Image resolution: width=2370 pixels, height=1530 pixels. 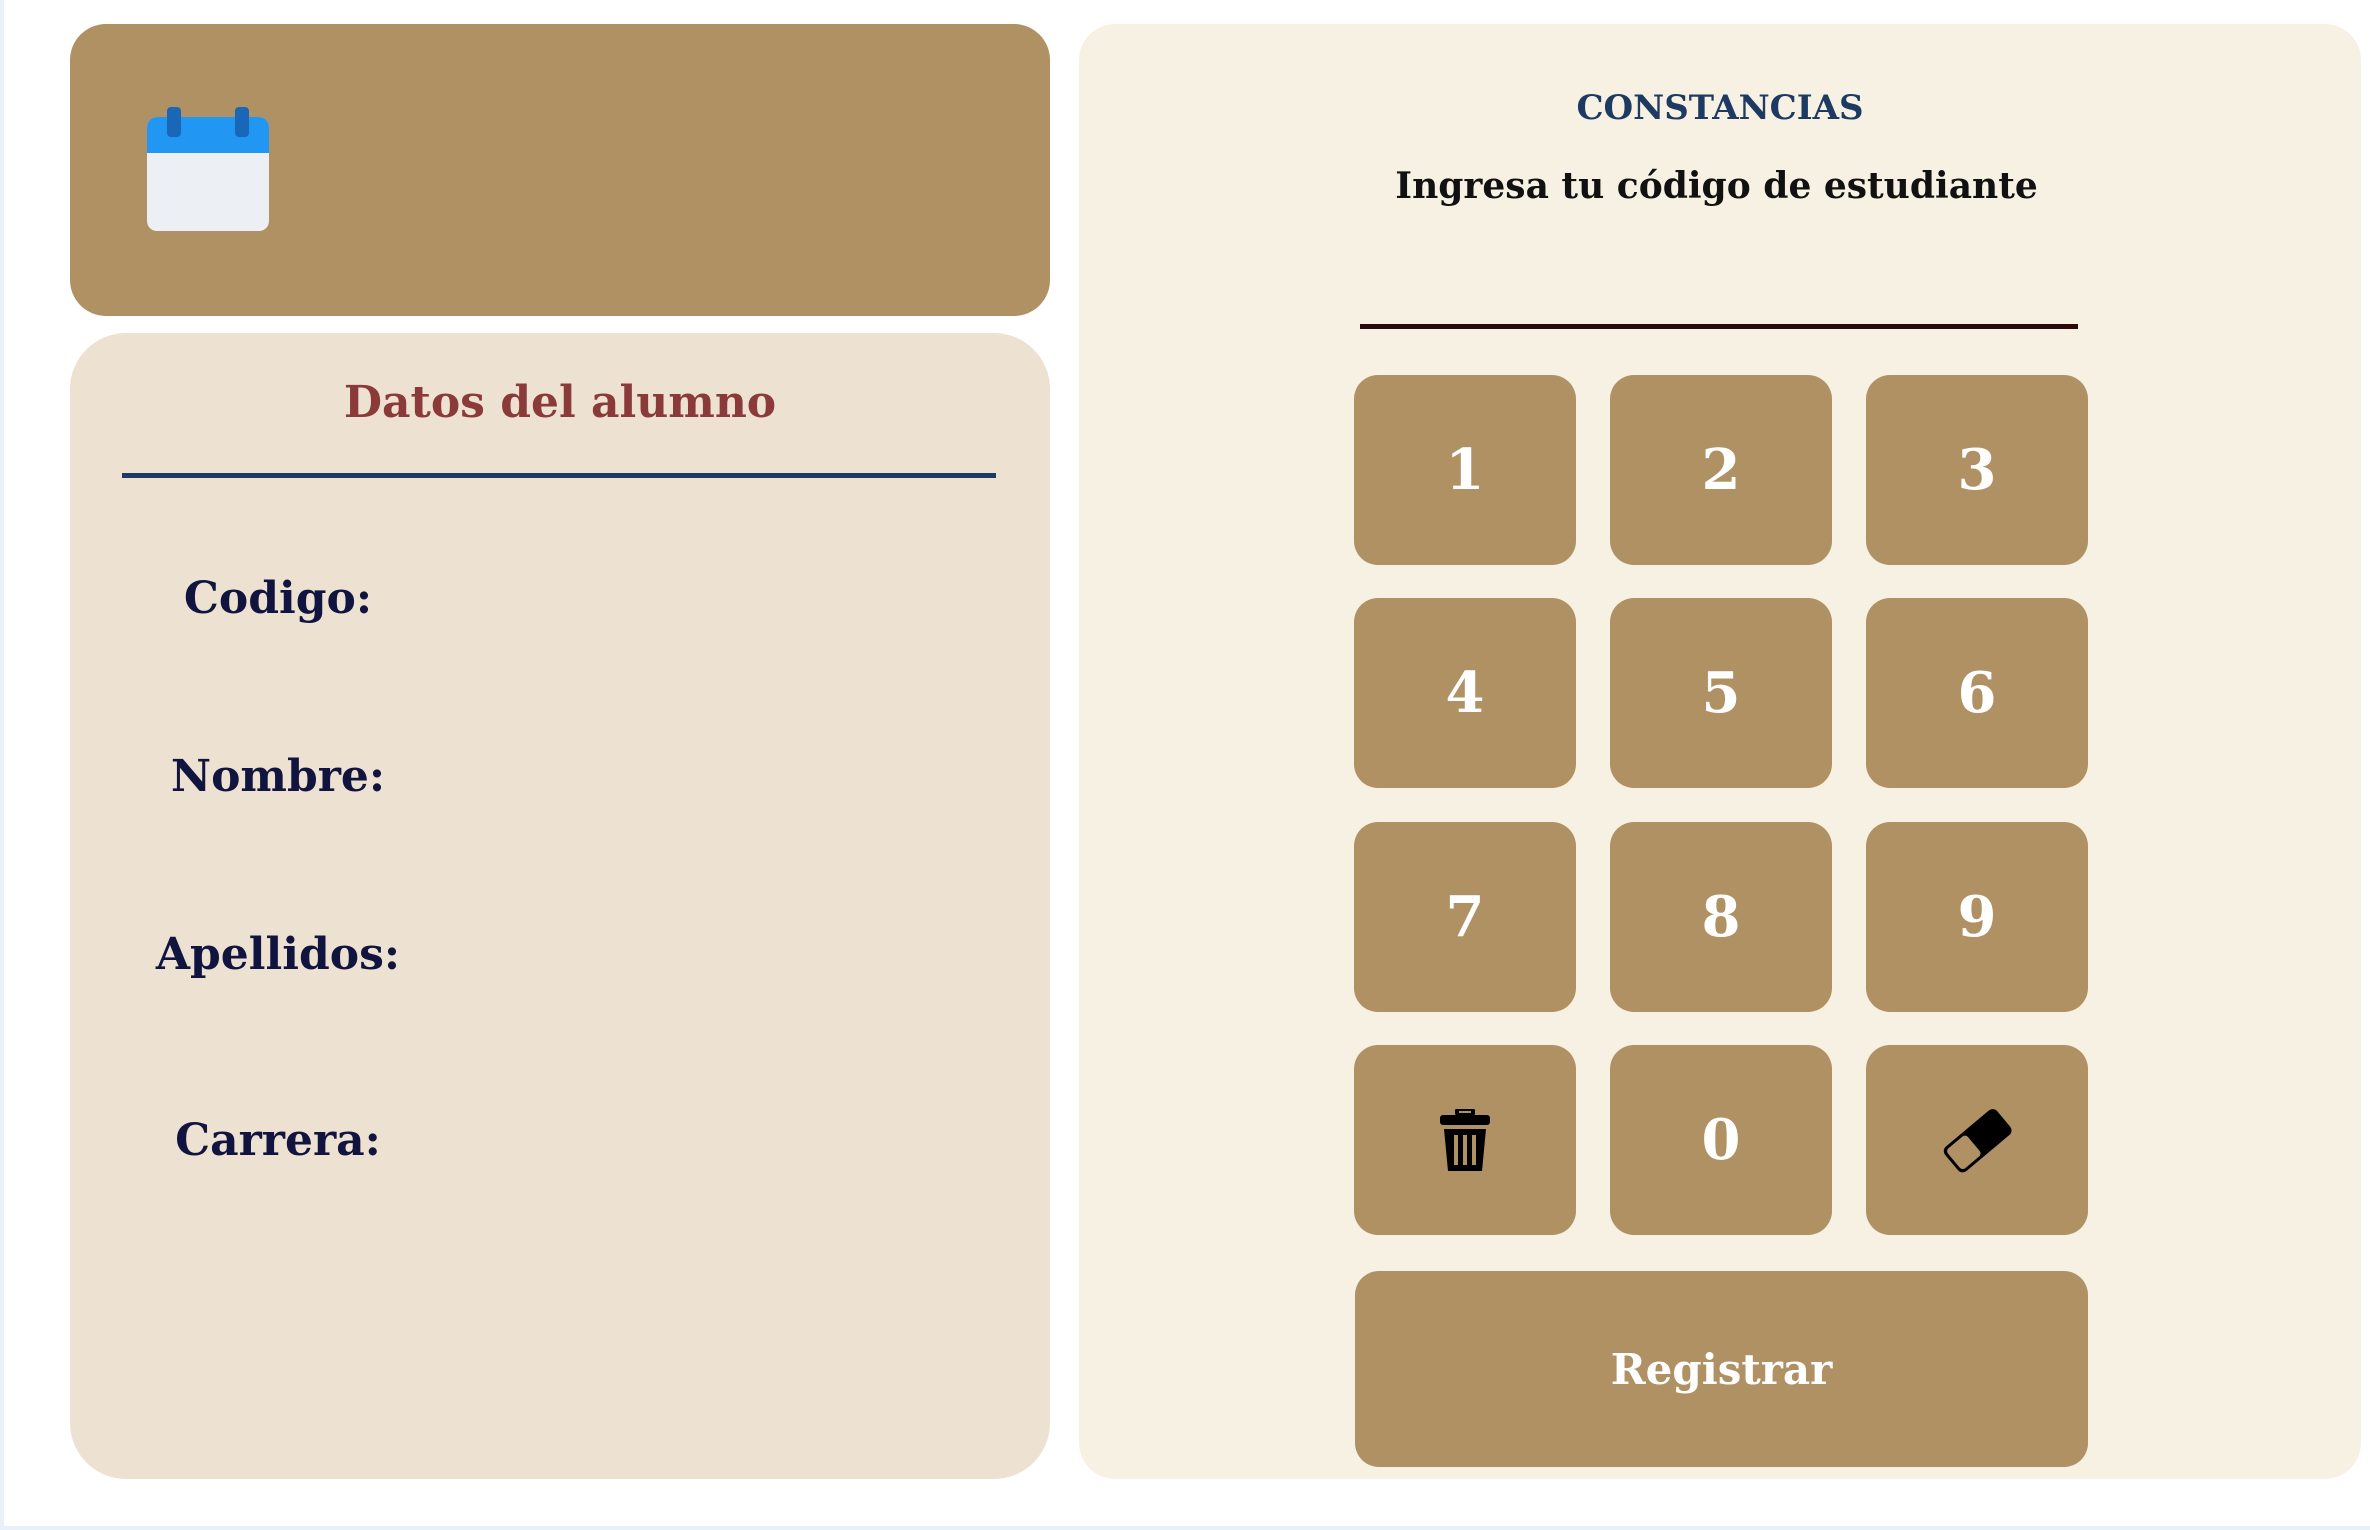 What do you see at coordinates (208, 169) in the screenshot?
I see `calendar-icon` at bounding box center [208, 169].